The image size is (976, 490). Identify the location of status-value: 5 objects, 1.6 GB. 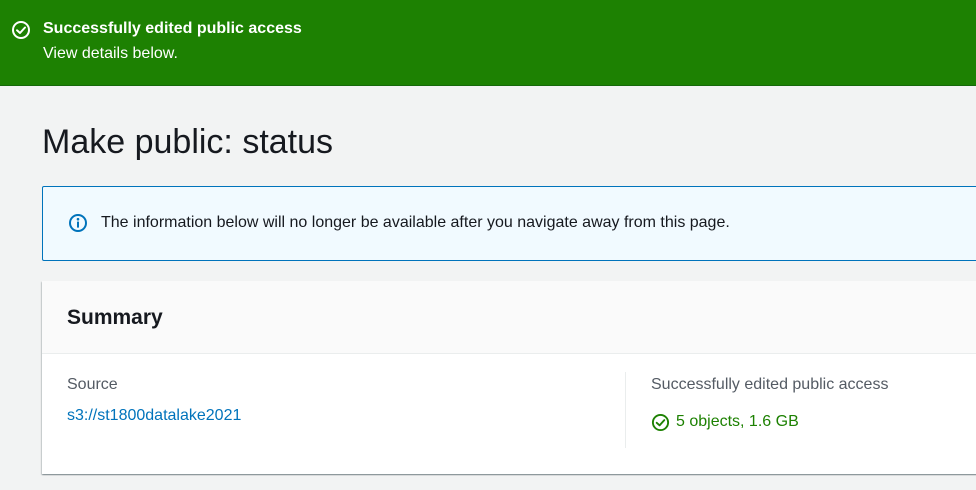
(725, 422).